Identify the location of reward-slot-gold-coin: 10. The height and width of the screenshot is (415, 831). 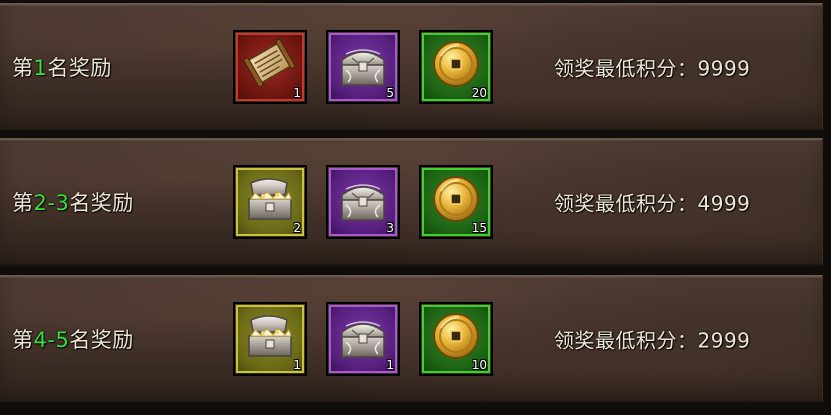
(456, 339).